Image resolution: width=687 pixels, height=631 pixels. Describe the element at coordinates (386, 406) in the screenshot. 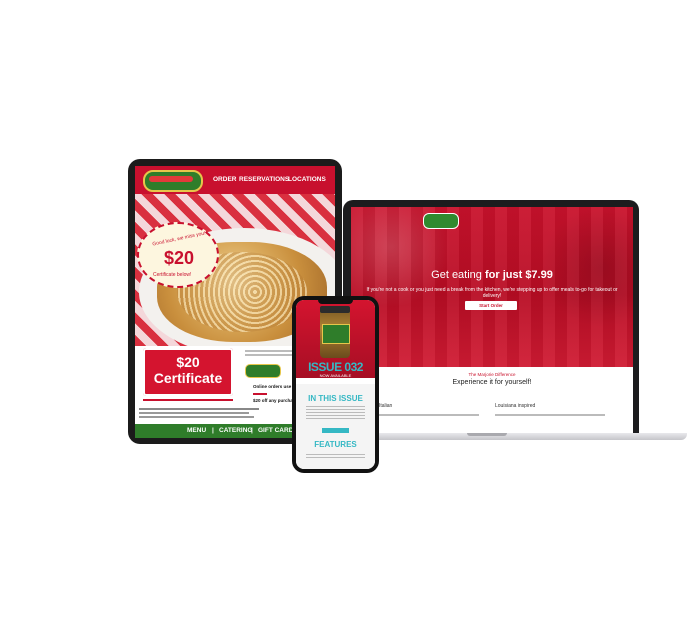

I see `column-left-title: Italian` at that location.